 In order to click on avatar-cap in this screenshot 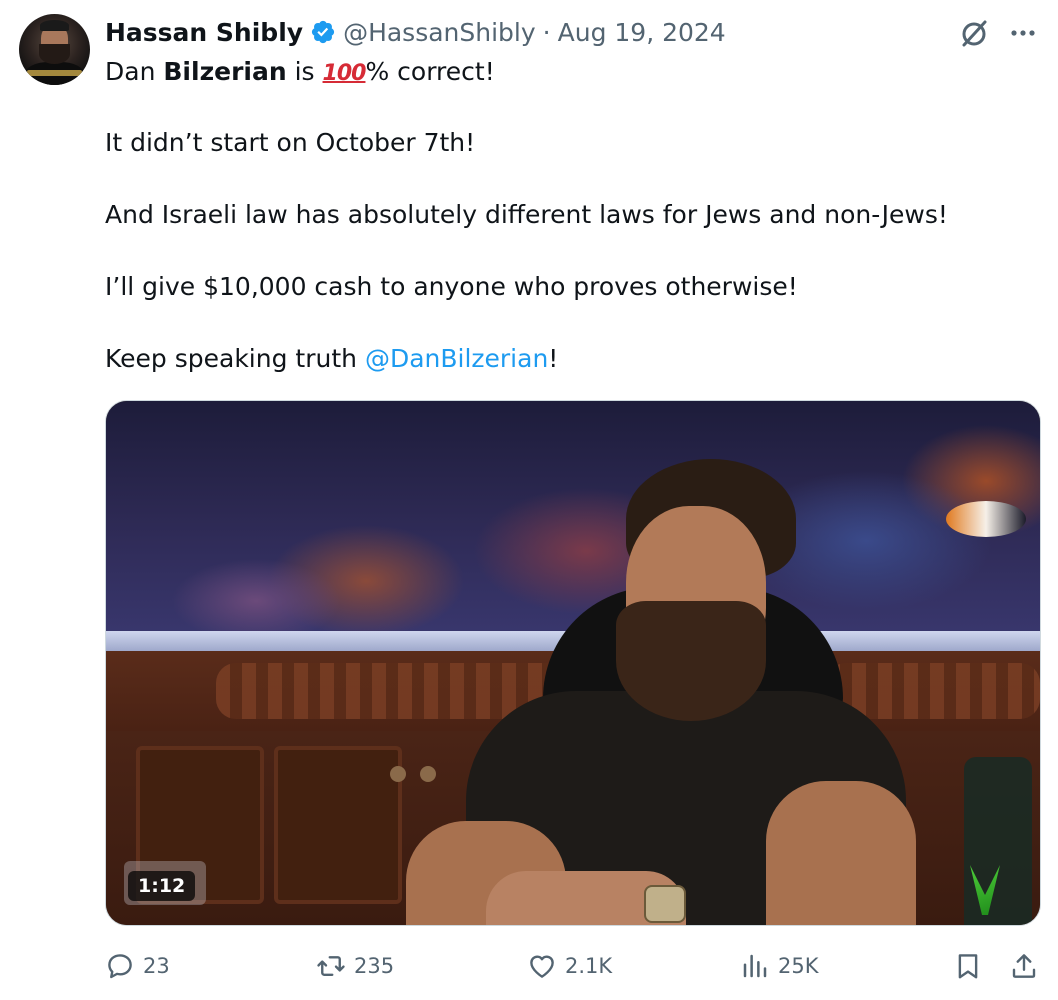, I will do `click(54, 25)`.